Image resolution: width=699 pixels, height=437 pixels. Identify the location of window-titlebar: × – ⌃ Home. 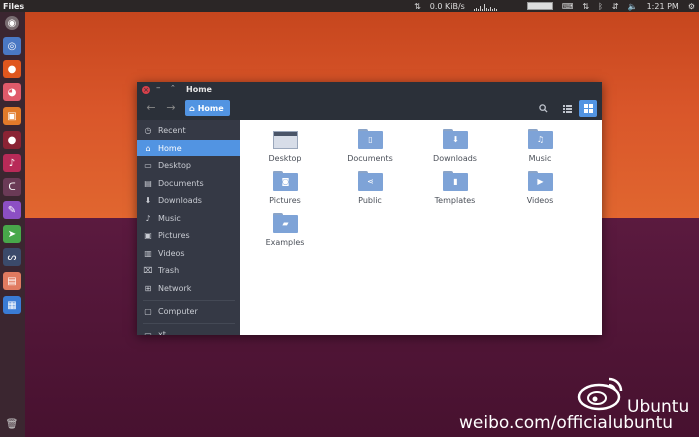
(369, 89).